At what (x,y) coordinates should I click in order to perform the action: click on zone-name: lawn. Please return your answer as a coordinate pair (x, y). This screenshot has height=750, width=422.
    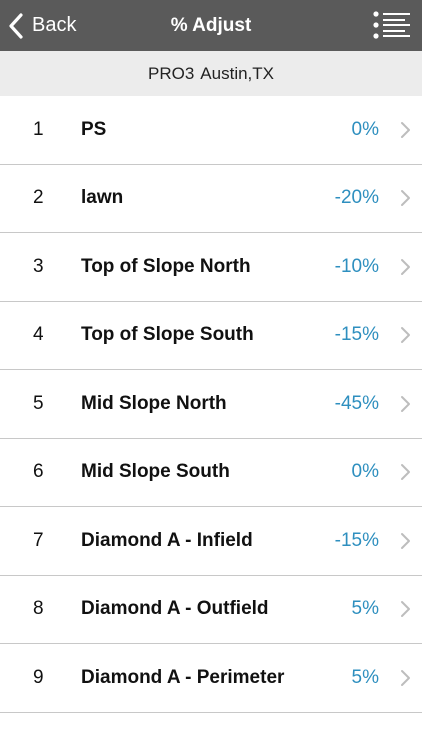
    Looking at the image, I should click on (102, 198).